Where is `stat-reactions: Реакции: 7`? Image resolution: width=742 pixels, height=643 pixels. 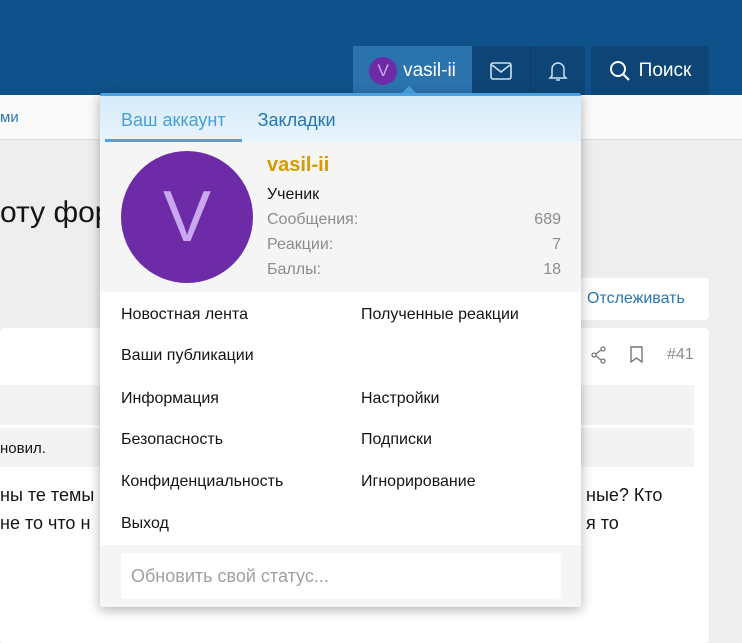 stat-reactions: Реакции: 7 is located at coordinates (414, 244).